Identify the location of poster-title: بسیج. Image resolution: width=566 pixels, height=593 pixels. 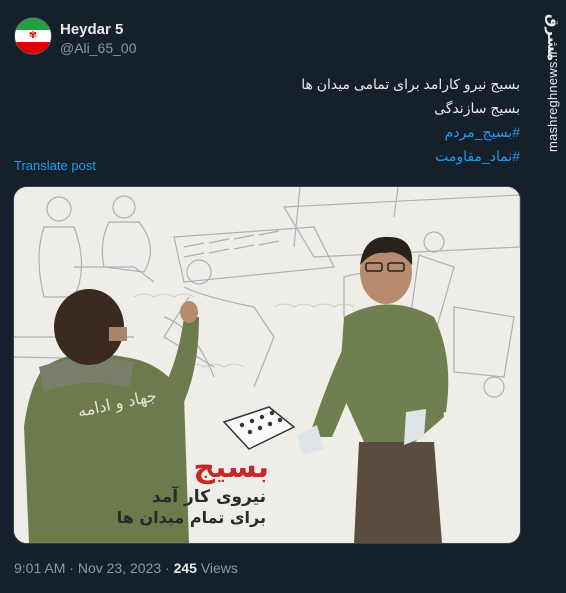
(231, 467).